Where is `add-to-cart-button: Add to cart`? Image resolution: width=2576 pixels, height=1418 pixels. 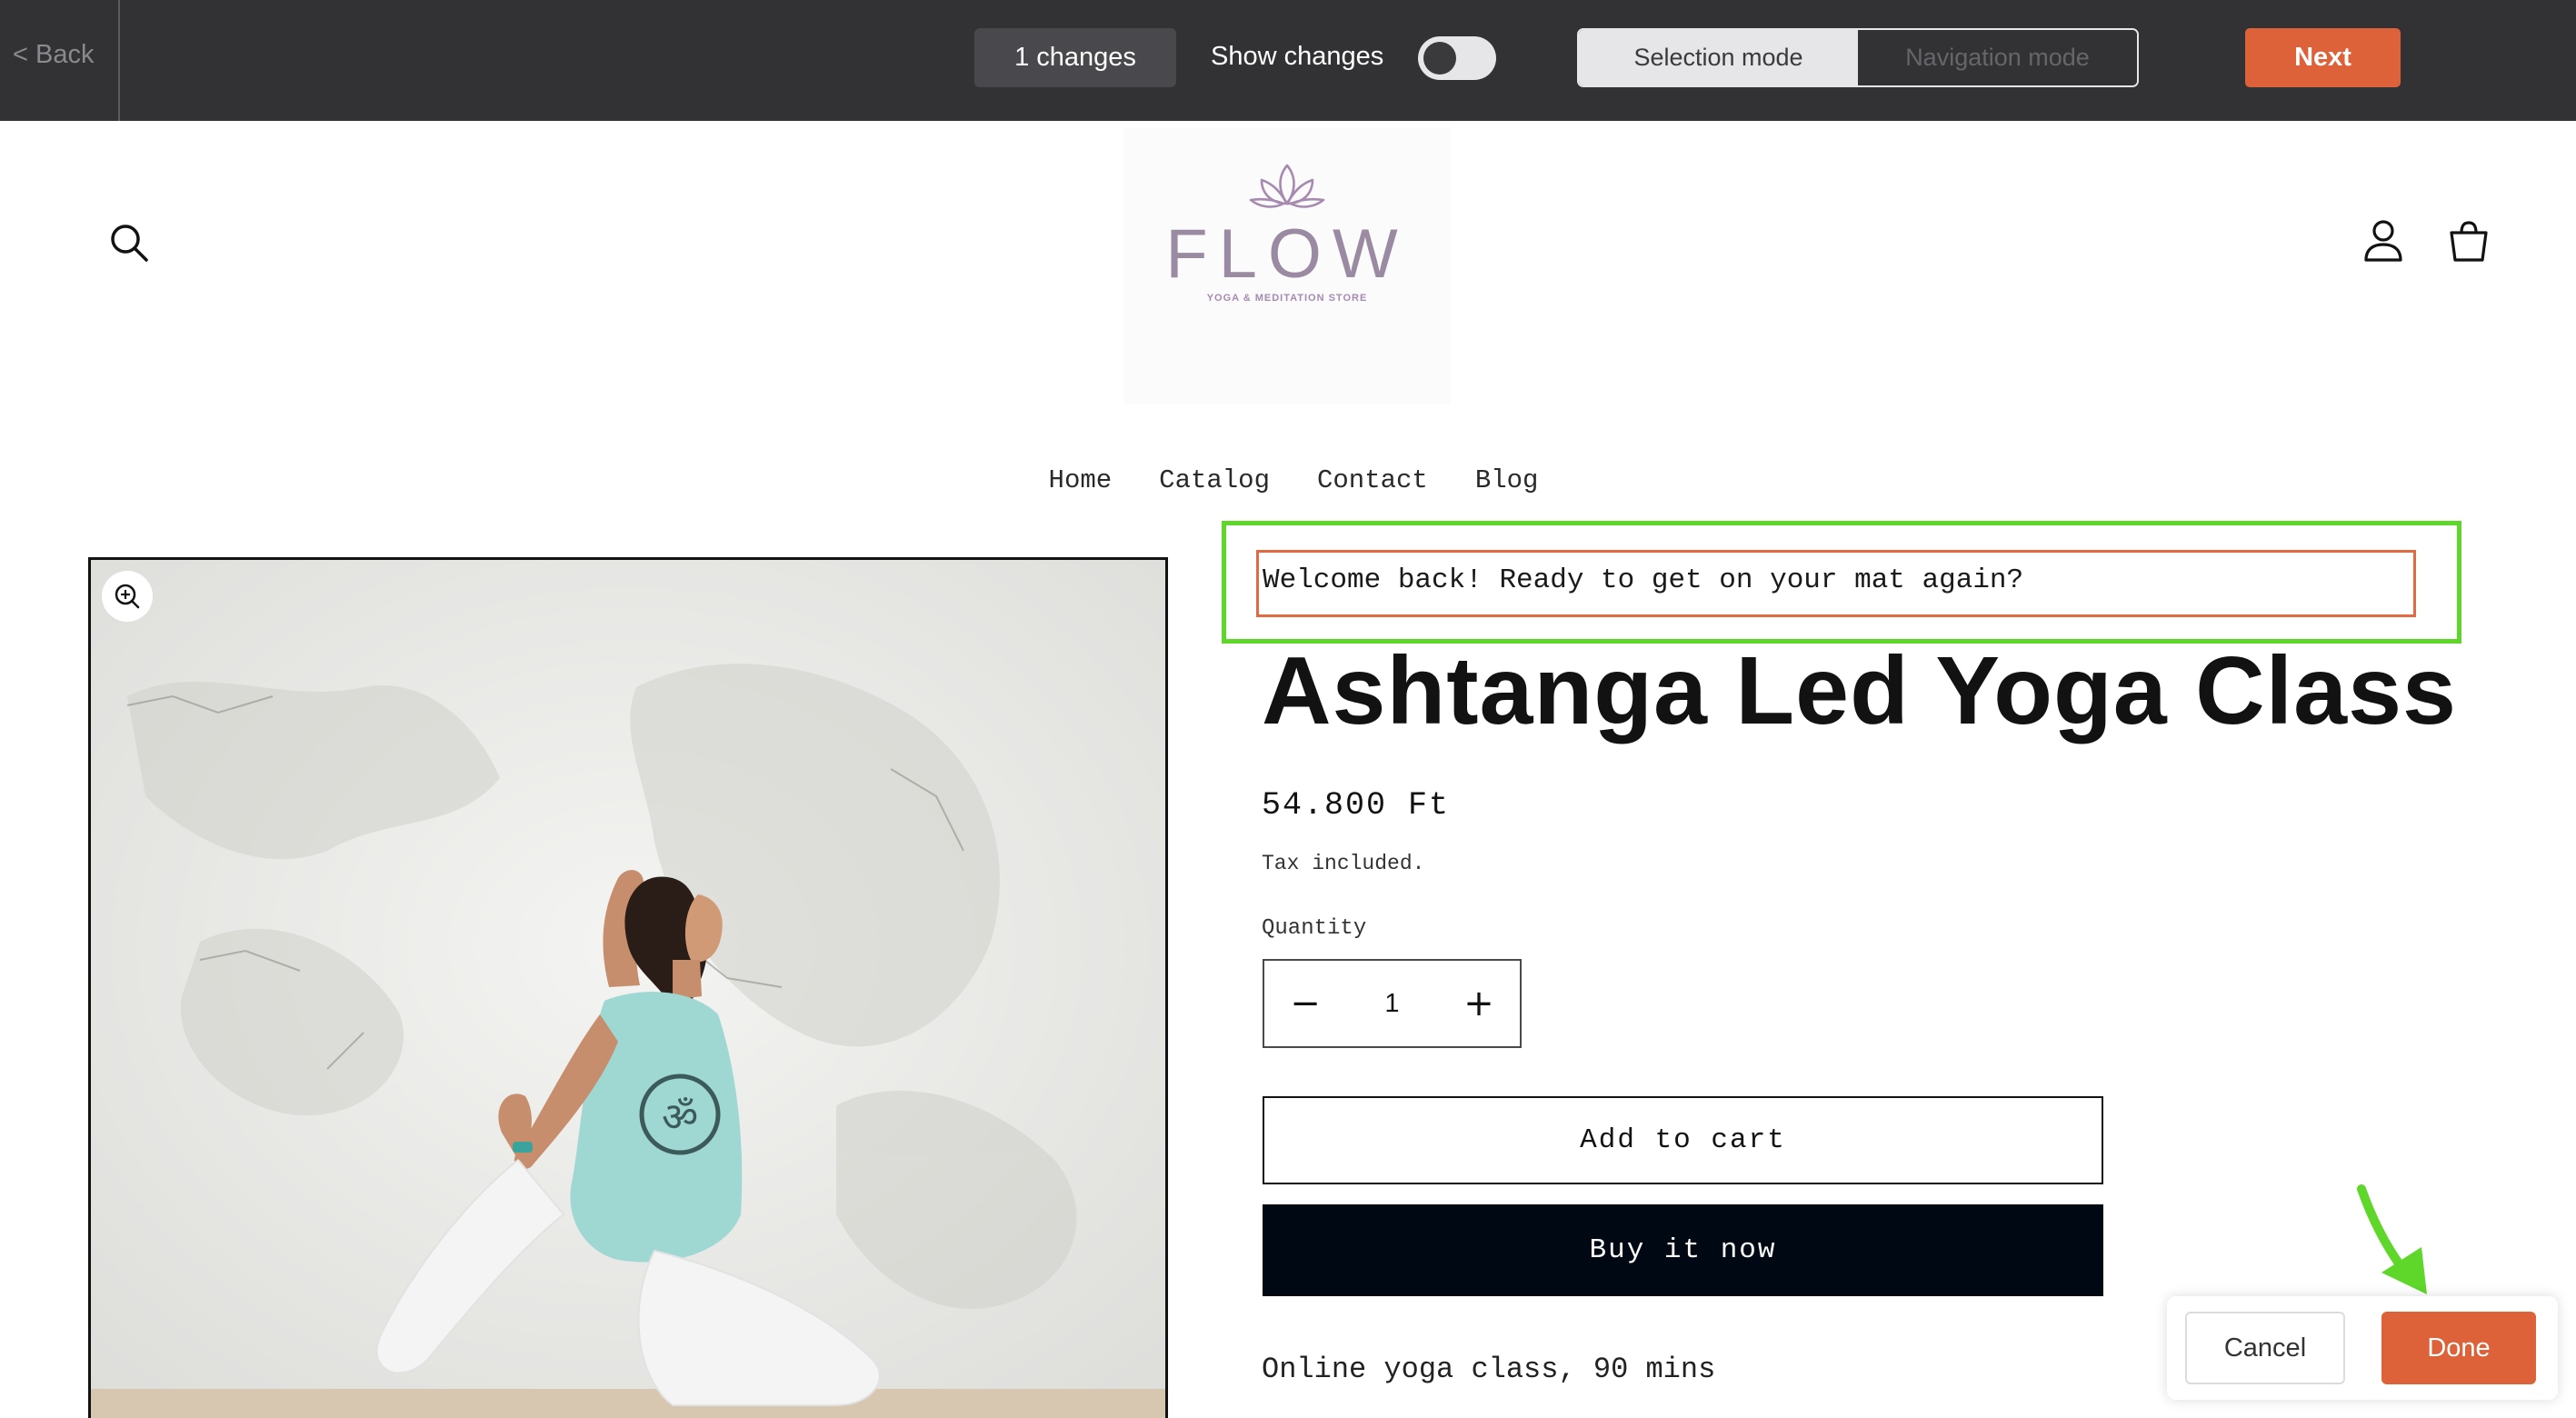 add-to-cart-button: Add to cart is located at coordinates (1683, 1140).